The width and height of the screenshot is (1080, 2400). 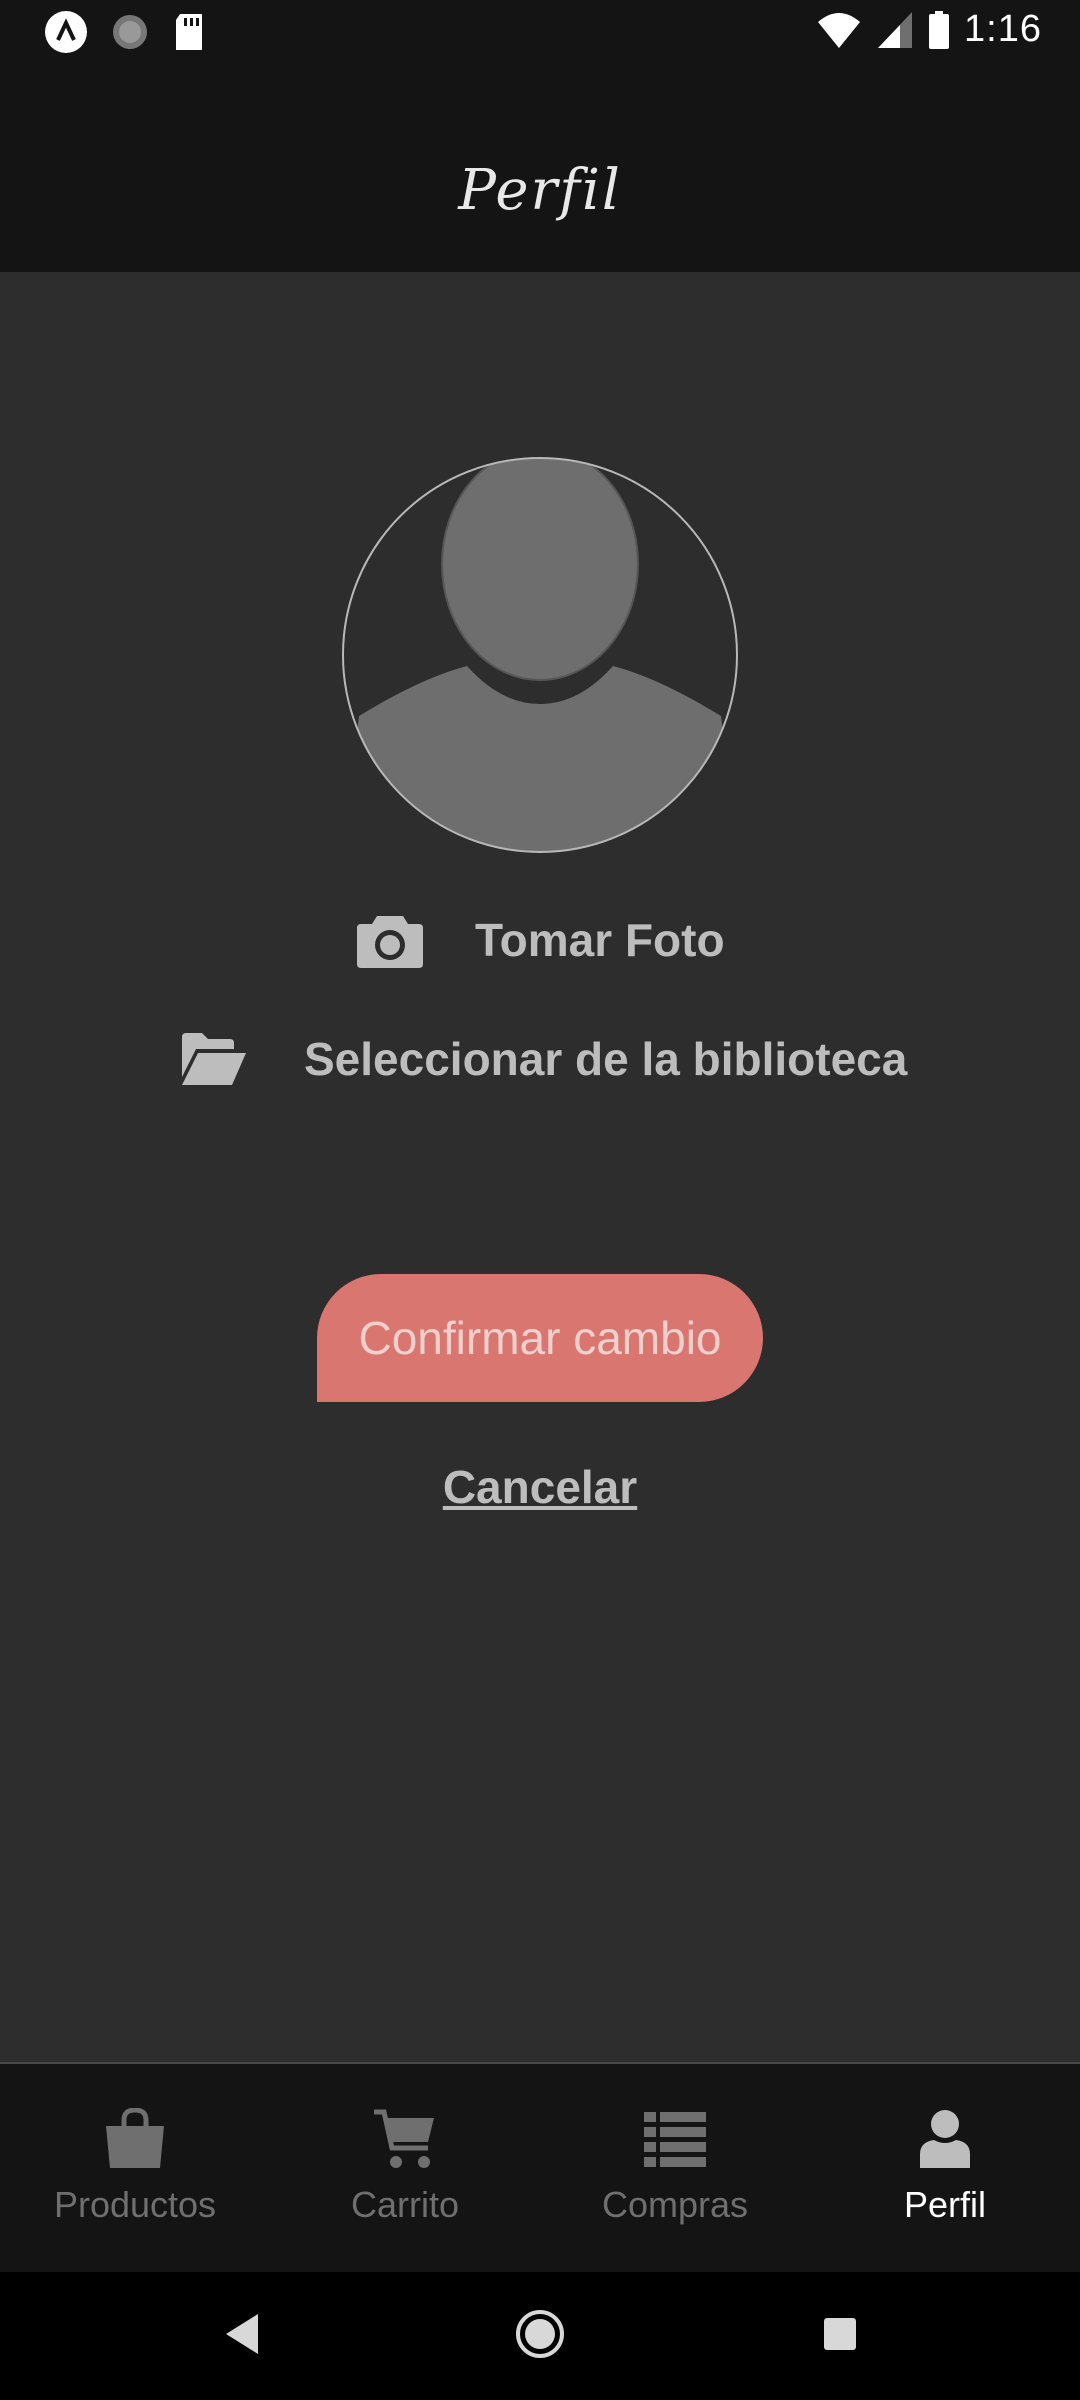 What do you see at coordinates (840, 2334) in the screenshot?
I see `recents-icon` at bounding box center [840, 2334].